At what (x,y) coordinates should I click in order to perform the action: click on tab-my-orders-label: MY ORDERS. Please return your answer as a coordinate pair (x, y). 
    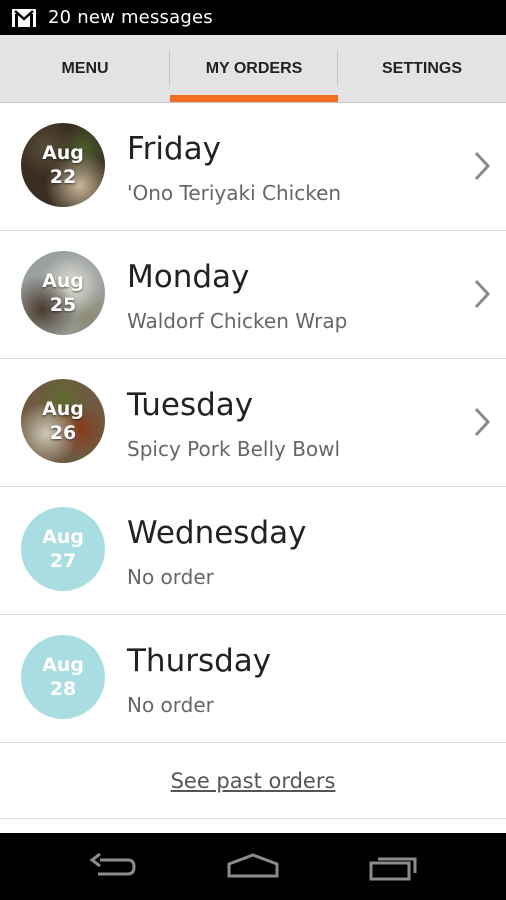
    Looking at the image, I should click on (254, 68).